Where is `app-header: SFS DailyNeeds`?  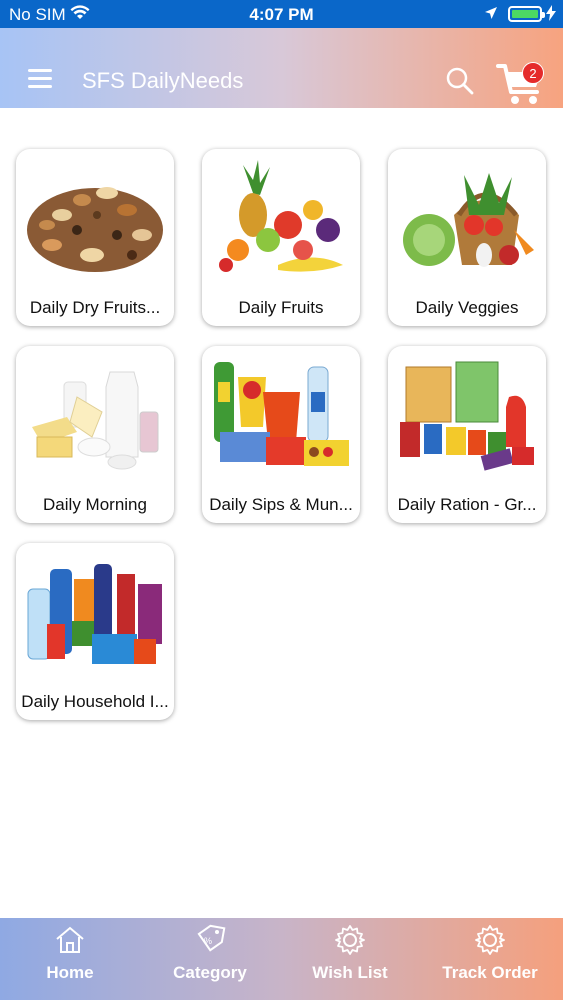
app-header: SFS DailyNeeds is located at coordinates (281, 68).